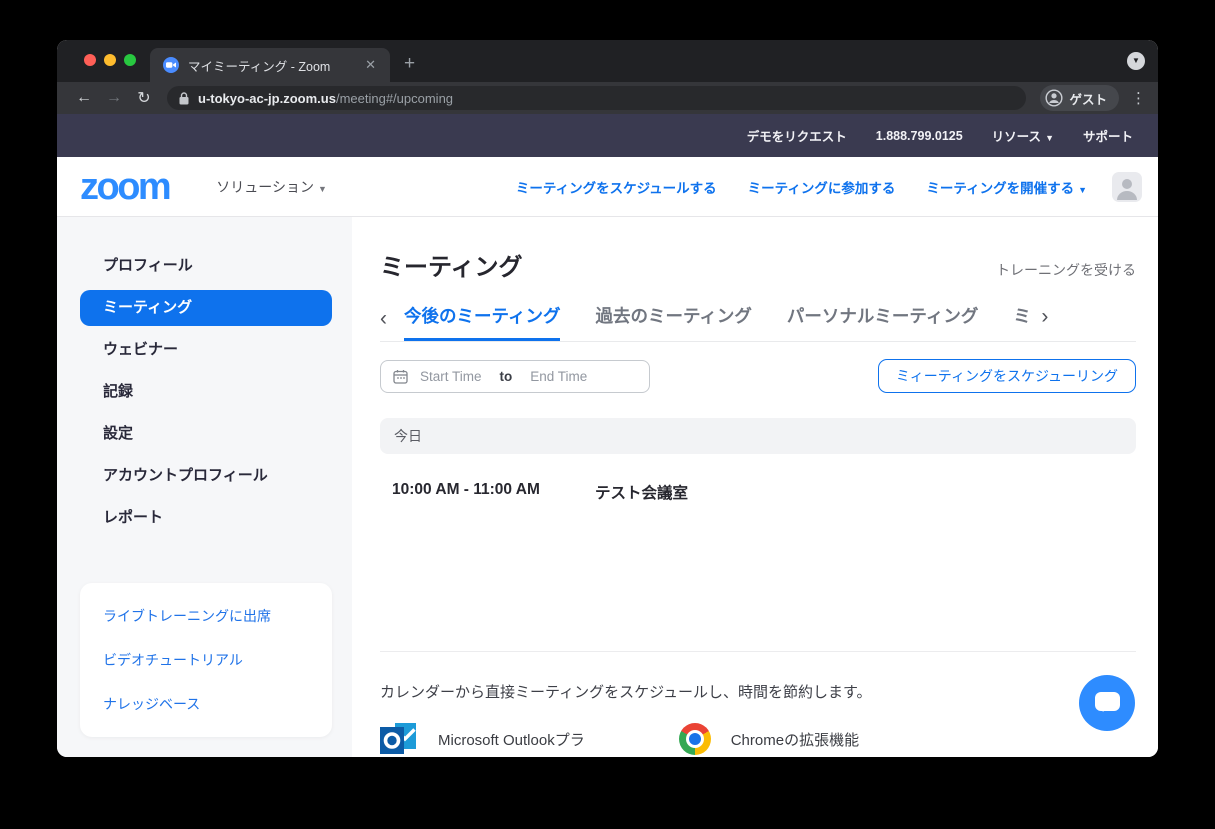 The width and height of the screenshot is (1215, 829). Describe the element at coordinates (204, 476) in the screenshot. I see `sidebar-item-account-profile: アカウントプロフィール` at that location.